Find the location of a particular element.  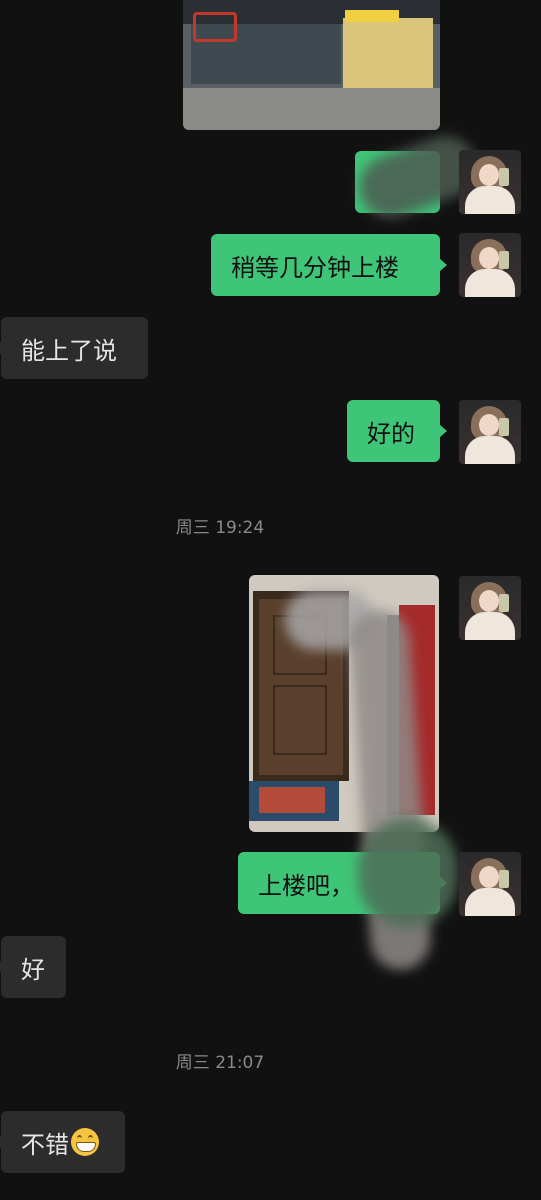

grinning-face-emoji is located at coordinates (85, 1142).